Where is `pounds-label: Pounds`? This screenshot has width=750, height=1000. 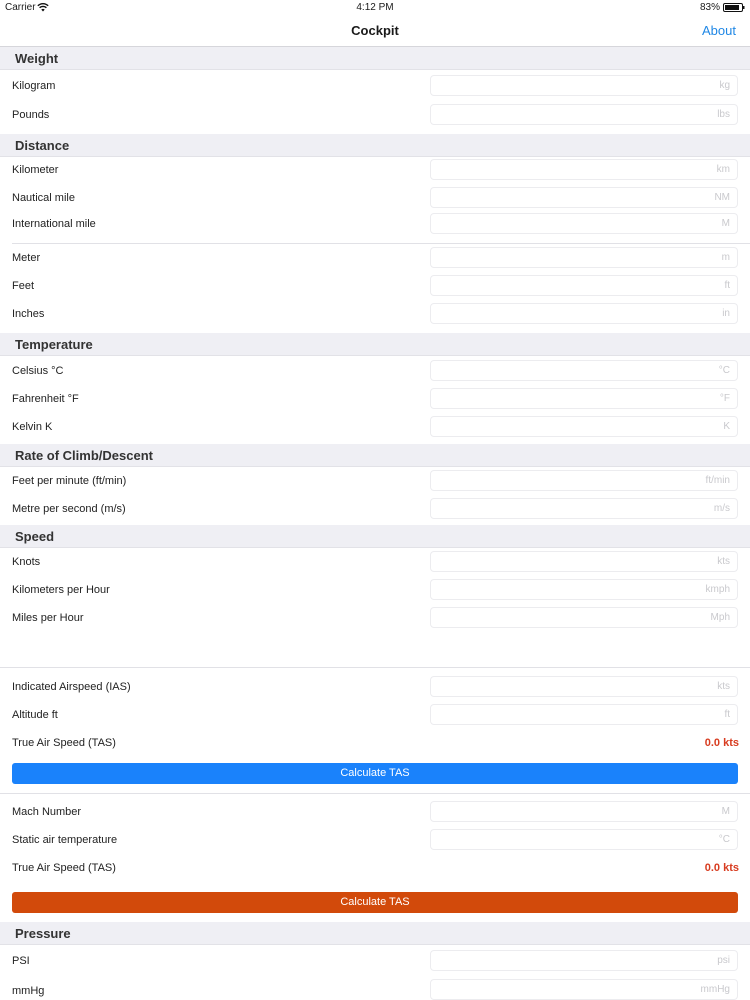
pounds-label: Pounds is located at coordinates (31, 115).